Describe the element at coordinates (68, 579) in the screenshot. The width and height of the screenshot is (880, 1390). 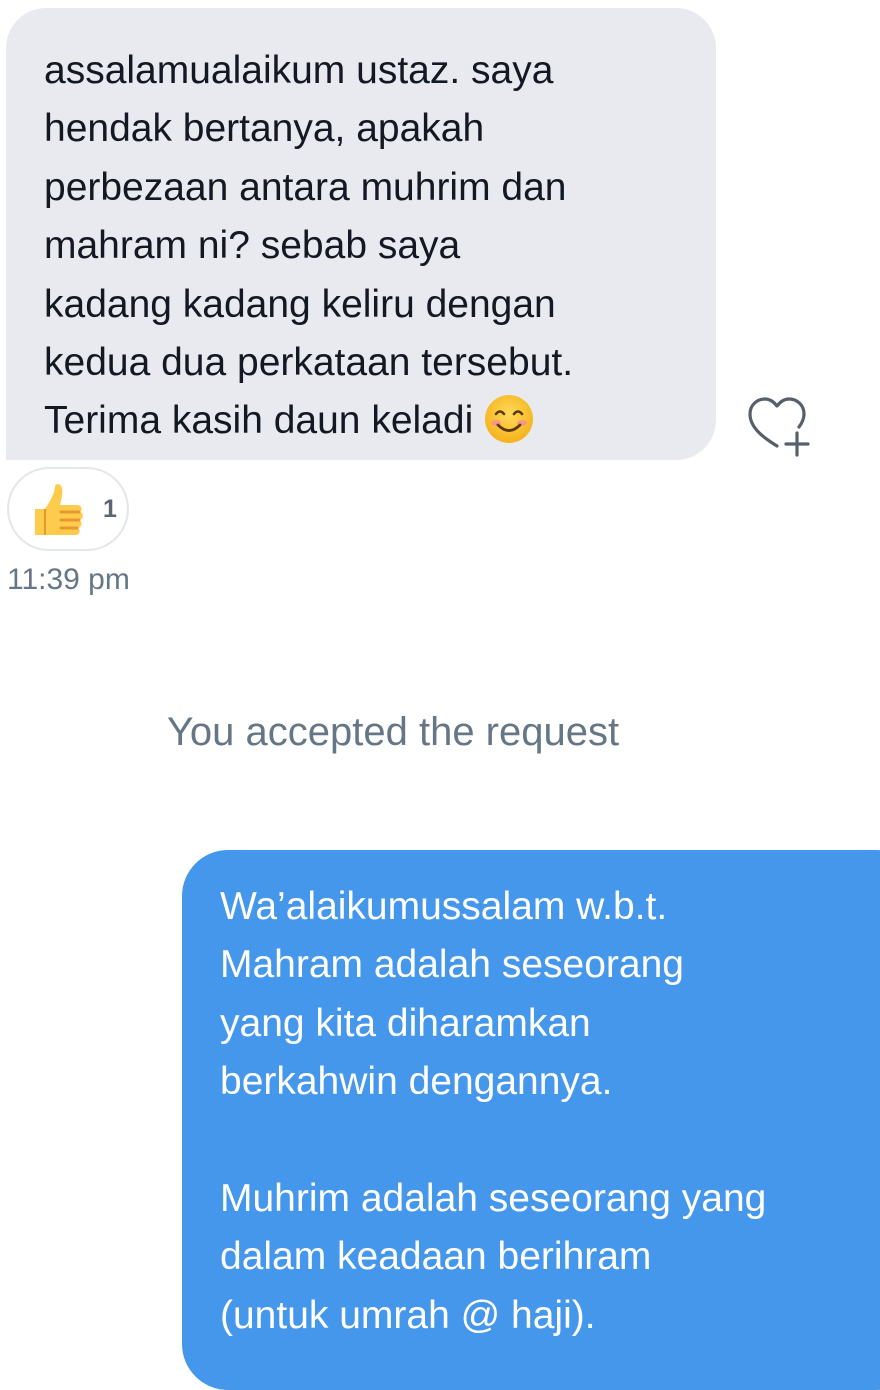
I see `message-timestamp: 11:39 pm` at that location.